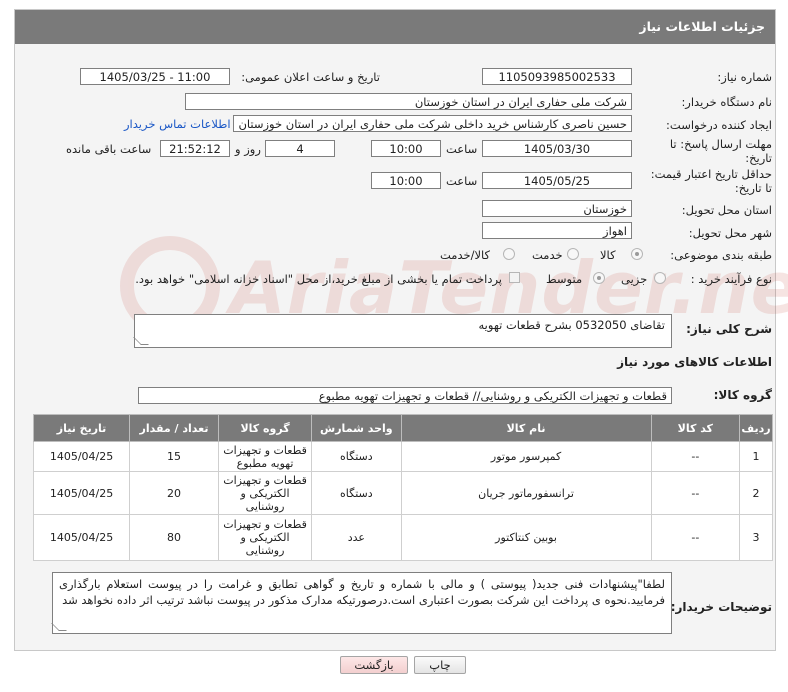 This screenshot has width=788, height=692. I want to click on reply-date-field: 1405/03/30, so click(557, 148).